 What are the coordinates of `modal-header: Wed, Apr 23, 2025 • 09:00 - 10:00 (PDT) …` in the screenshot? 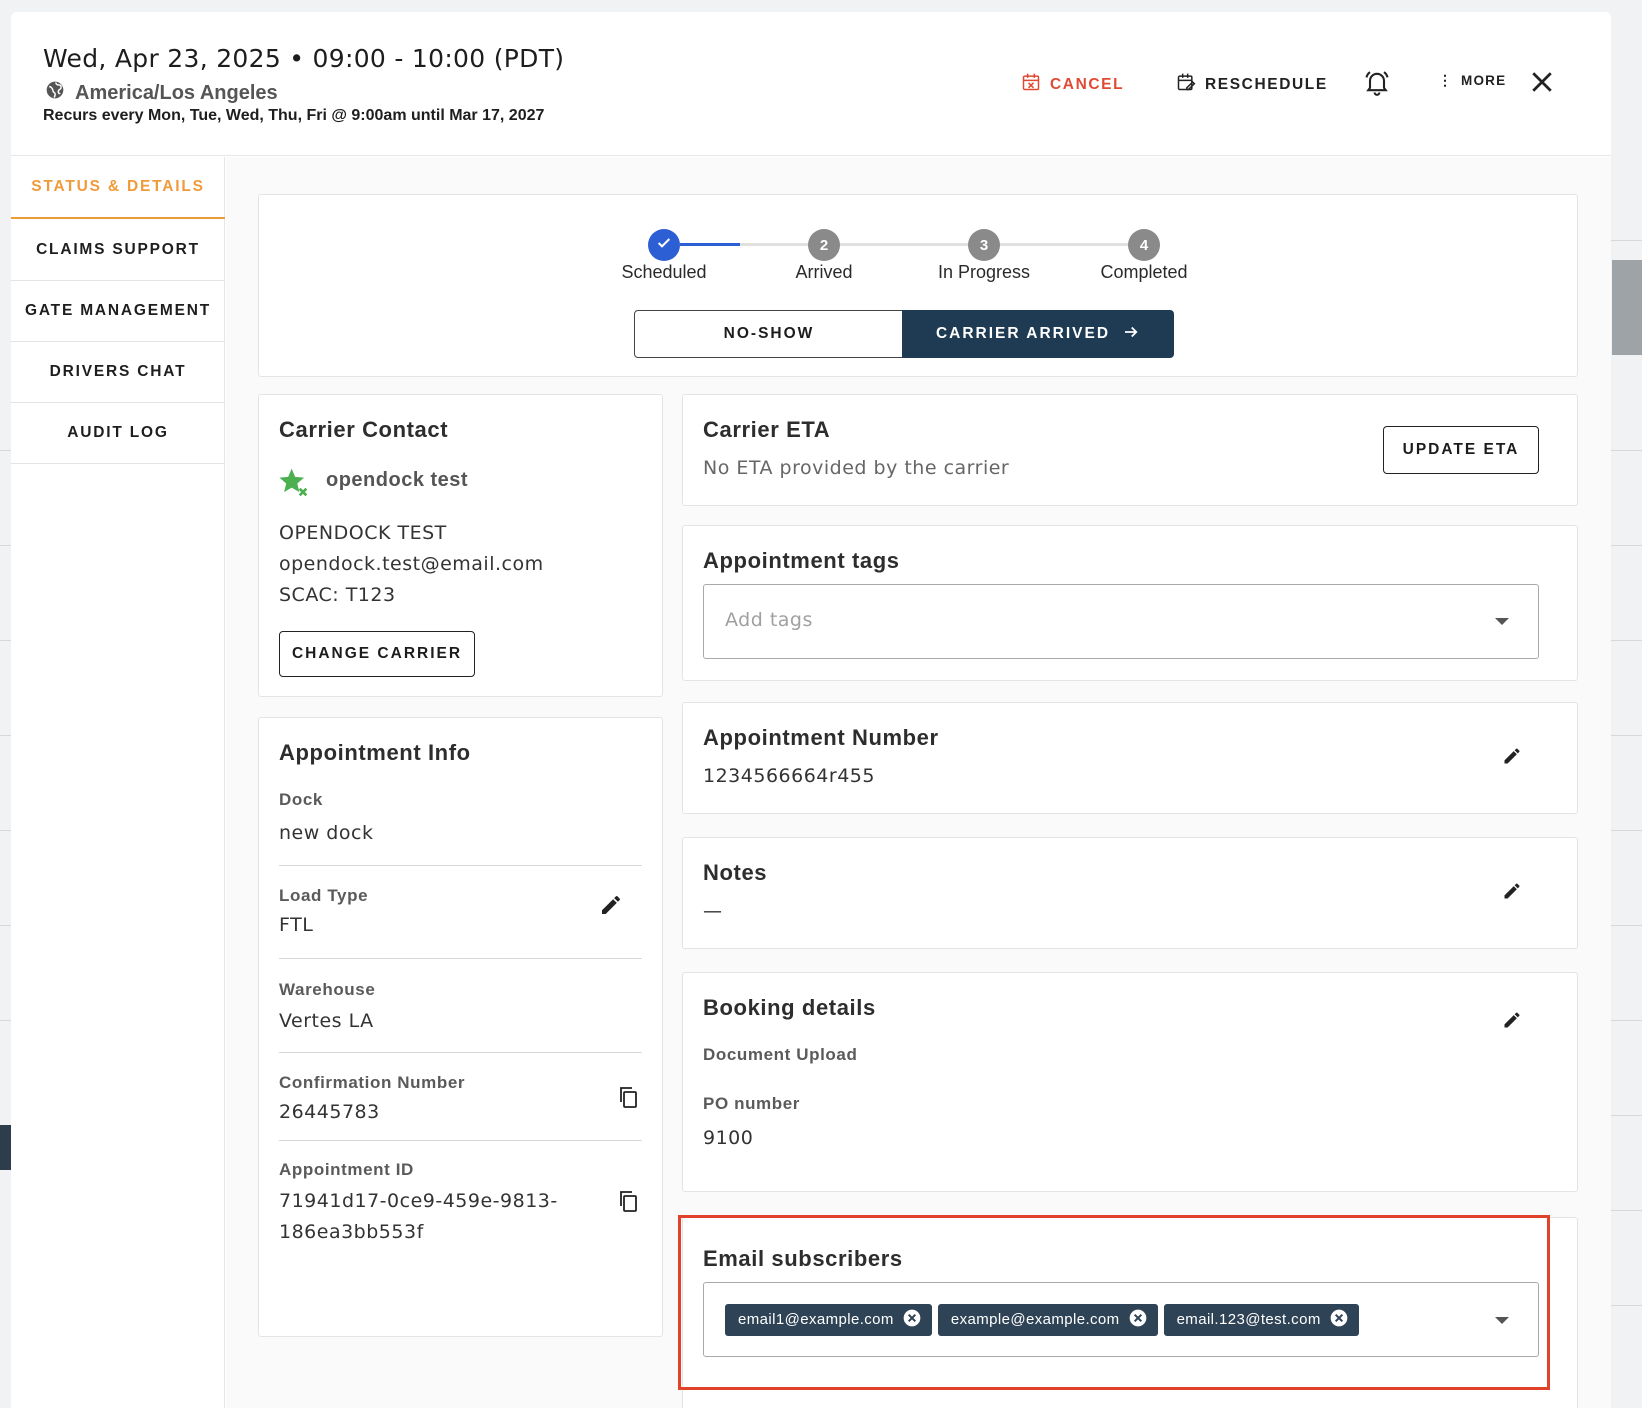 It's located at (811, 84).